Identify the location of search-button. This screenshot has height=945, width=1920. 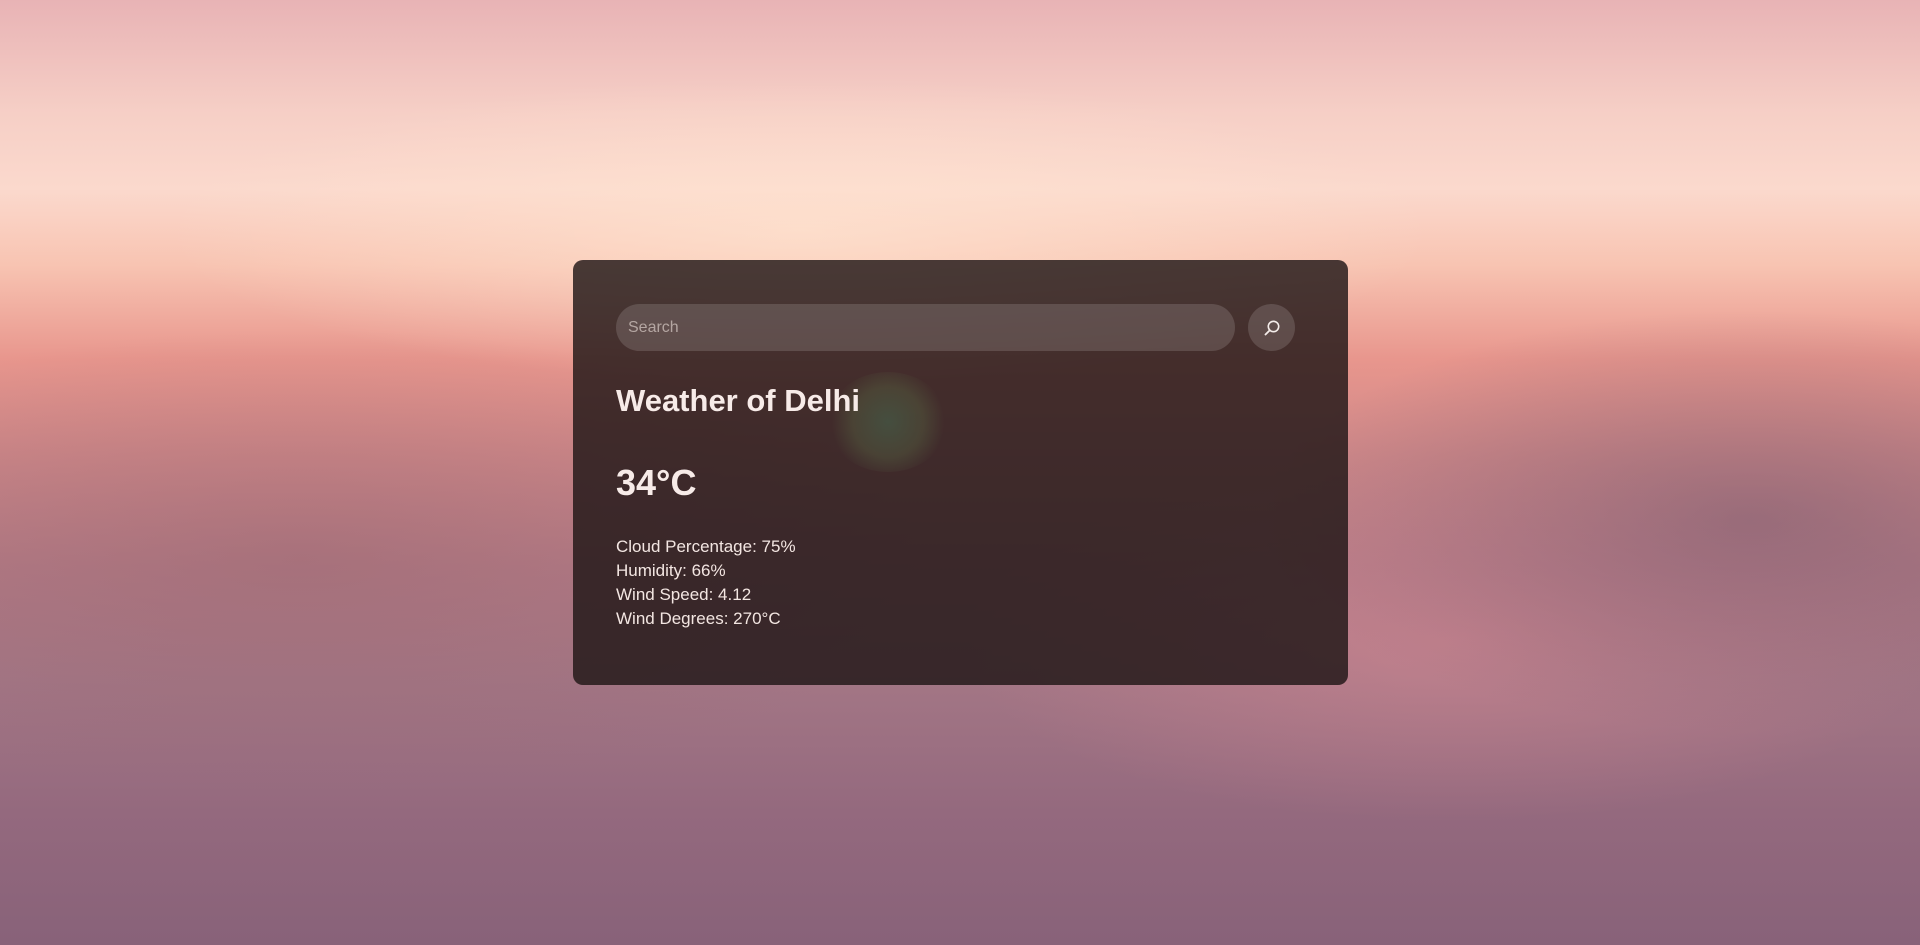
(1271, 327).